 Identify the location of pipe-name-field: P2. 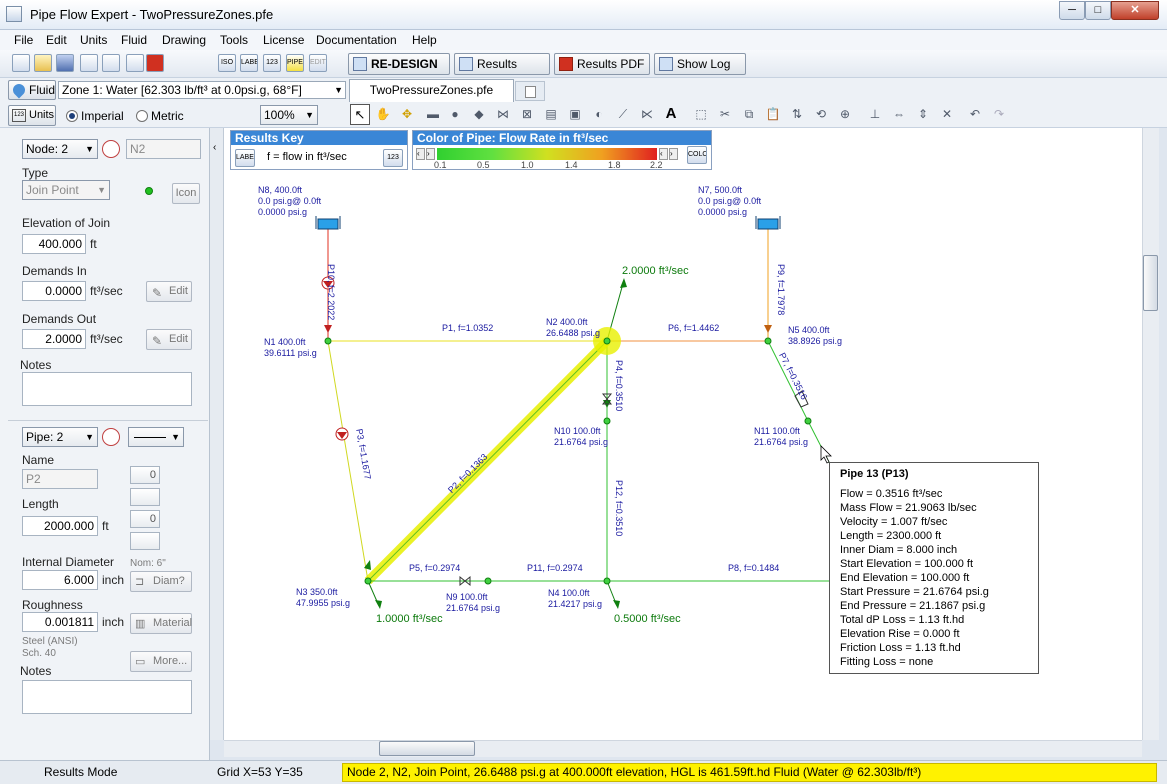
(60, 479).